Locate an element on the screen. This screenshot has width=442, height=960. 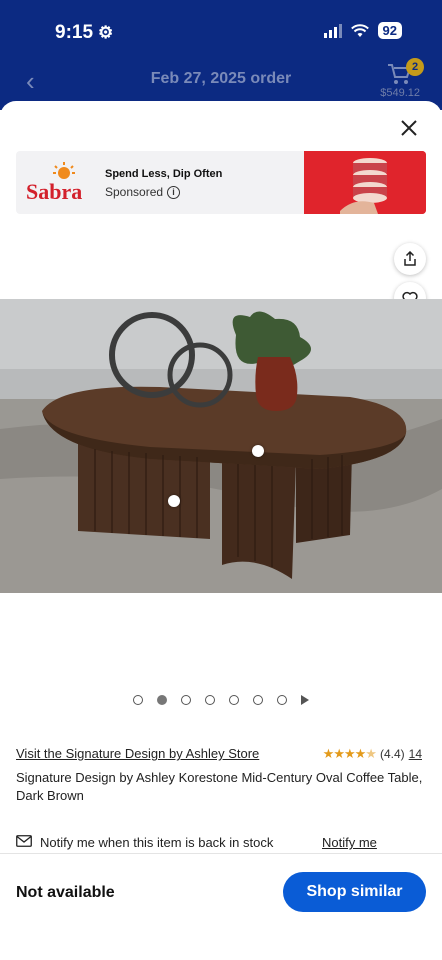
availability-status: Not available is located at coordinates (65, 892).